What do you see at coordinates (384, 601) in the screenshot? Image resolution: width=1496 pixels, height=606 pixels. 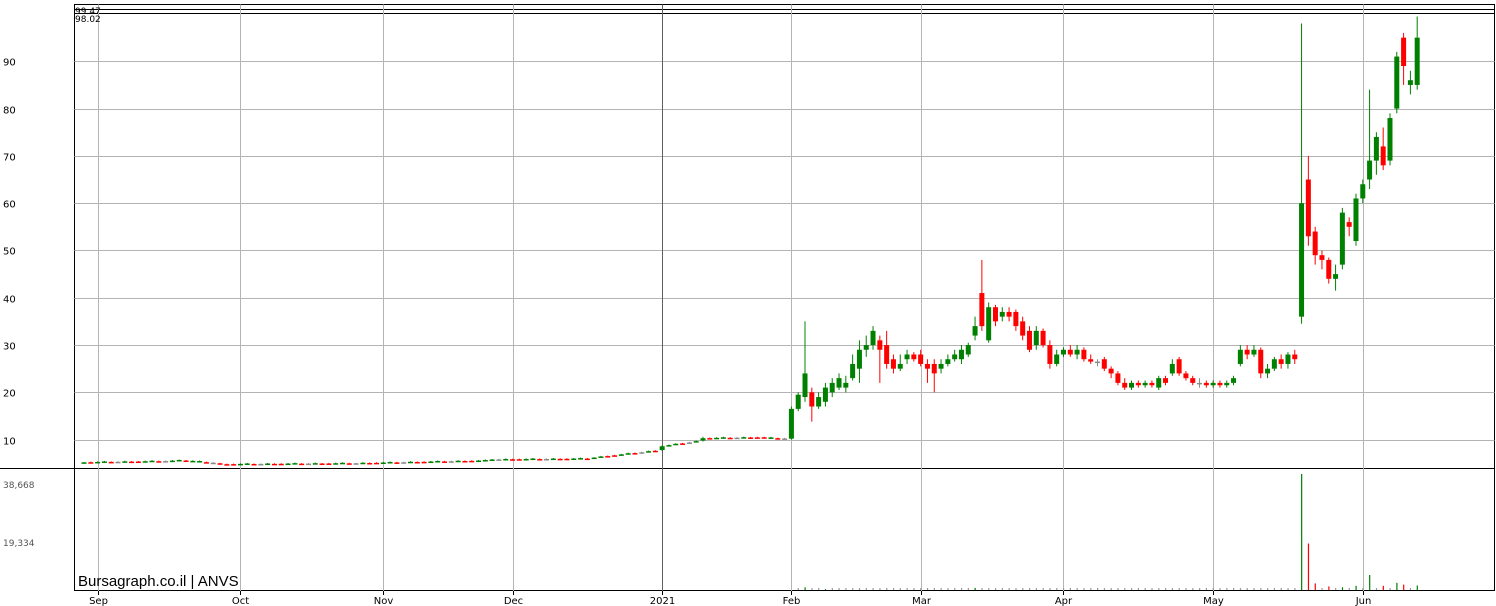 I see `month-label: Nov` at bounding box center [384, 601].